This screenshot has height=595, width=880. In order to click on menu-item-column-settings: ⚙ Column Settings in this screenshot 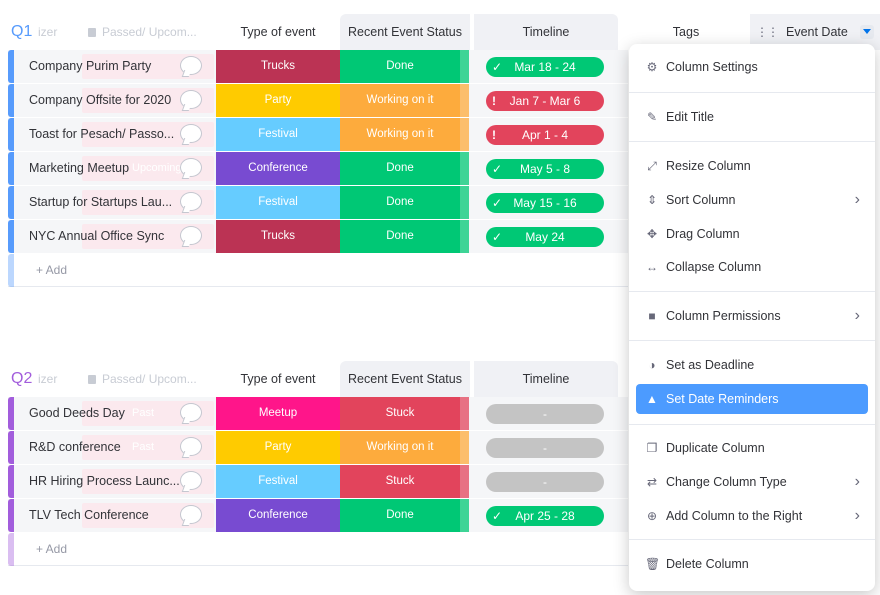, I will do `click(752, 67)`.